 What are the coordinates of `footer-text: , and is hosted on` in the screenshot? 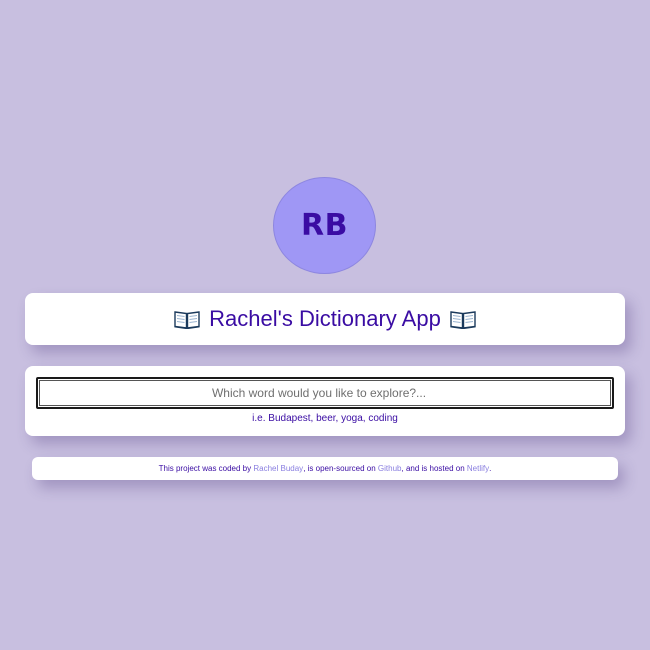 It's located at (433, 468).